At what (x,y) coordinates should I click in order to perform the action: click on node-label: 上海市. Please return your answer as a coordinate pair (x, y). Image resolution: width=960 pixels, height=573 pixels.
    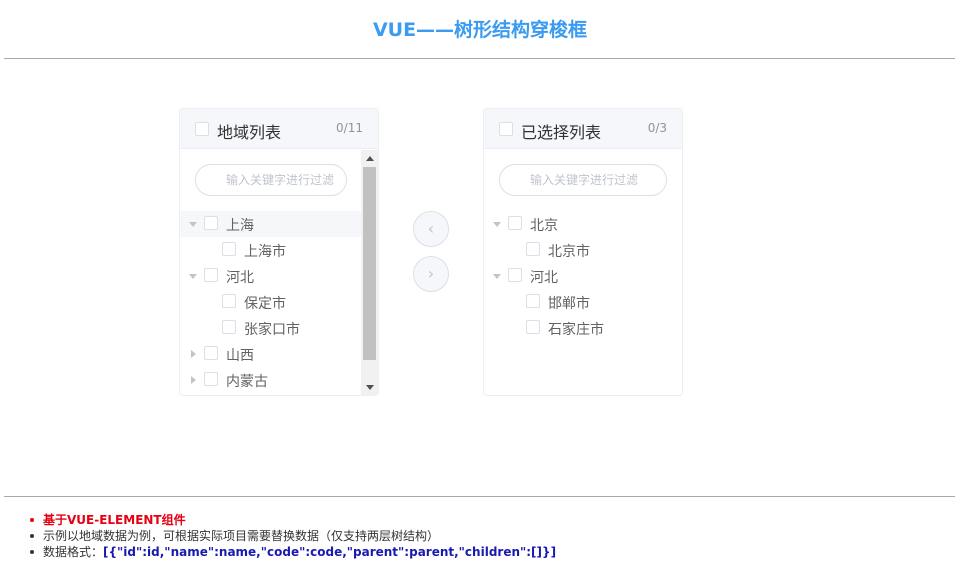
    Looking at the image, I should click on (265, 252).